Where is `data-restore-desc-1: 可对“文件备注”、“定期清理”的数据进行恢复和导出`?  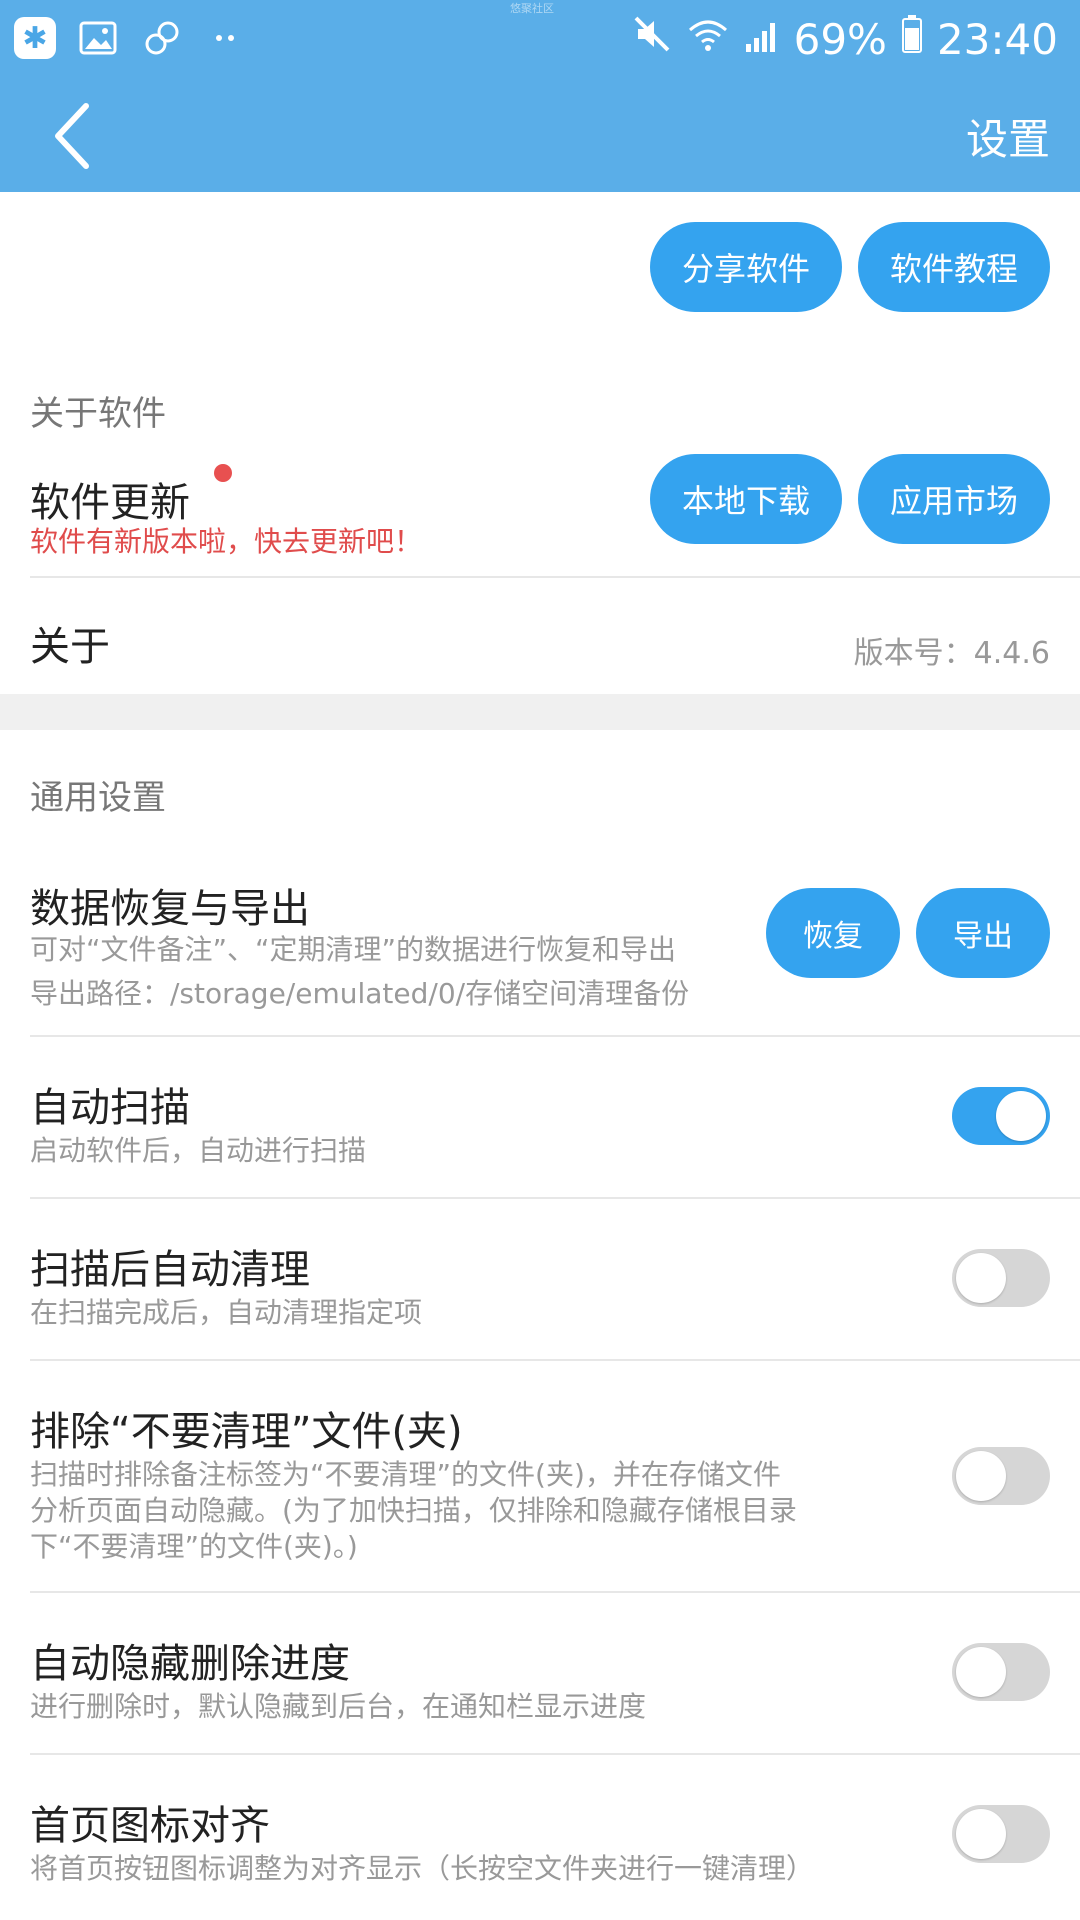 data-restore-desc-1: 可对“文件备注”、“定期清理”的数据进行恢复和导出 is located at coordinates (353, 949).